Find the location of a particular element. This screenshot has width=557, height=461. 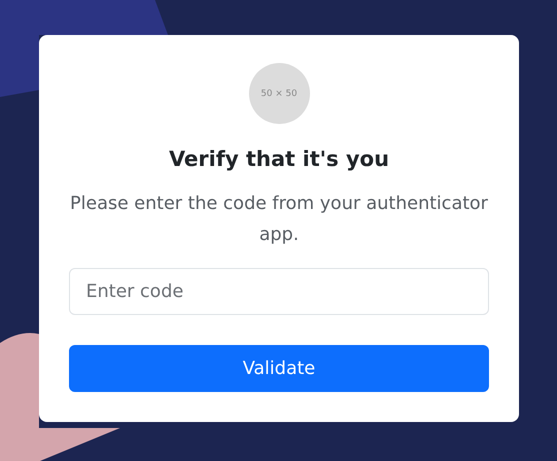

page-title: Verify that it's you is located at coordinates (279, 159).